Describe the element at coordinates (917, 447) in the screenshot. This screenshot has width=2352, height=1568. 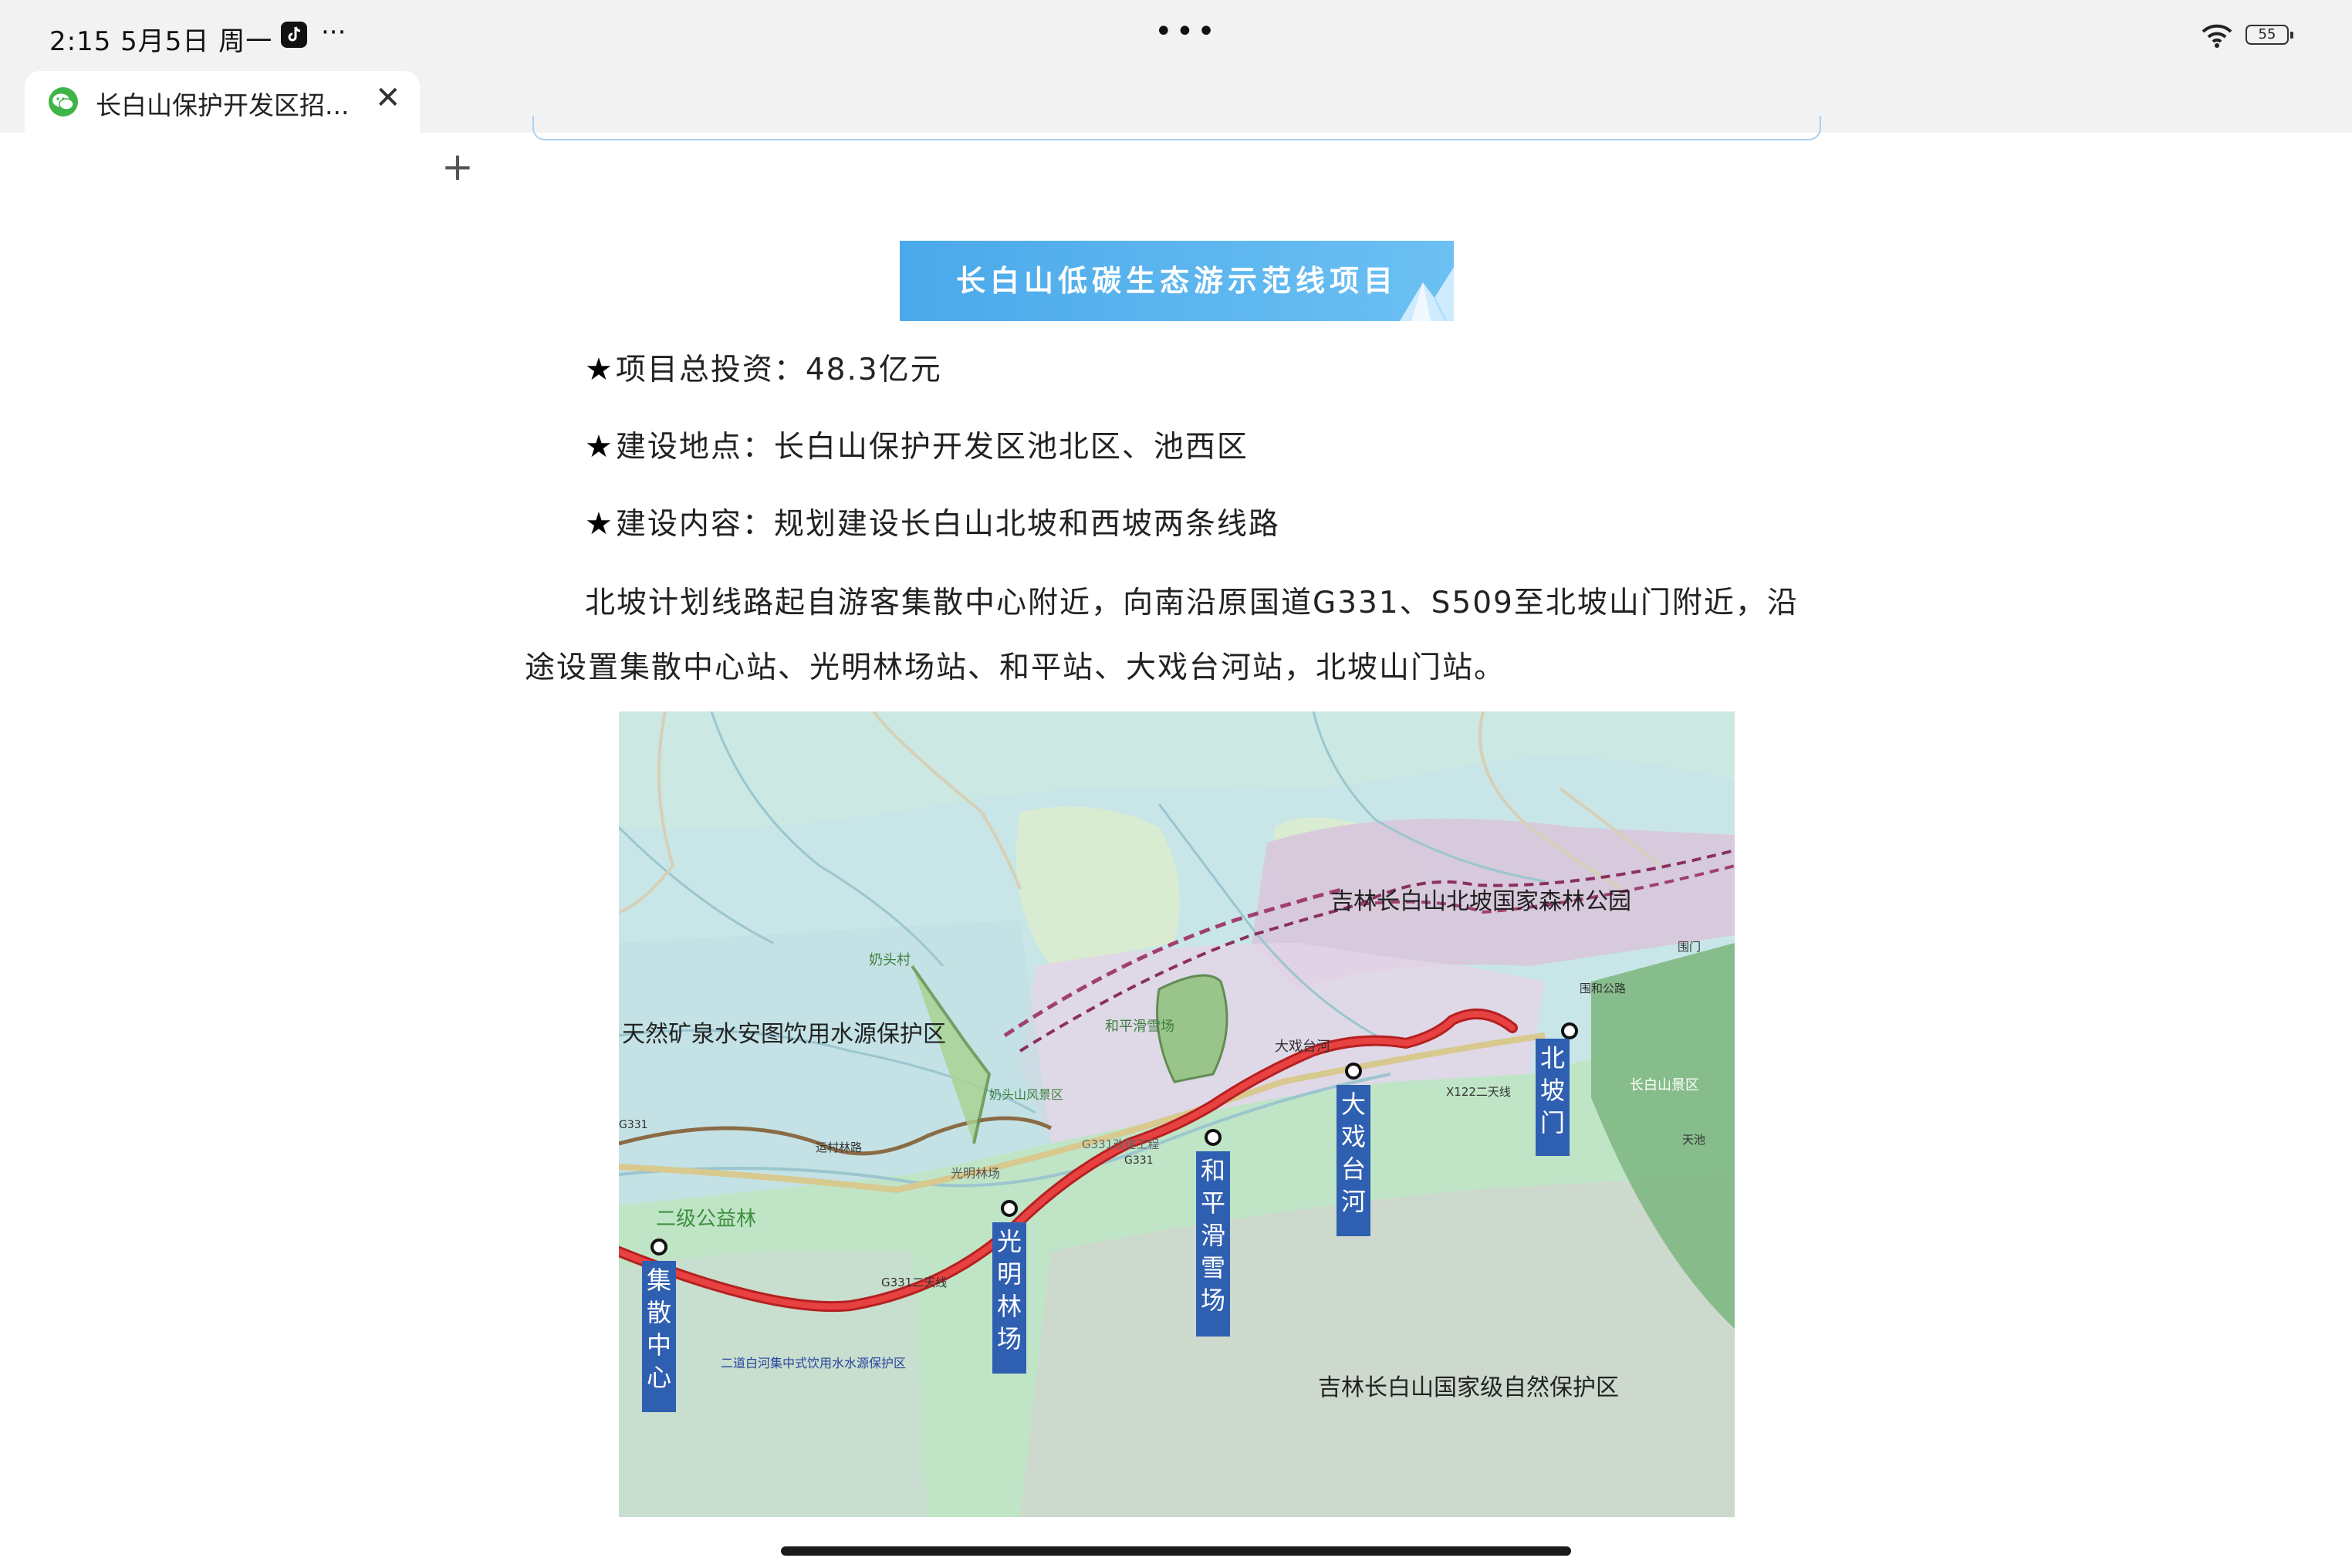
I see `info-location: ★建设地点：长白山保护开发区池北区、池西区` at that location.